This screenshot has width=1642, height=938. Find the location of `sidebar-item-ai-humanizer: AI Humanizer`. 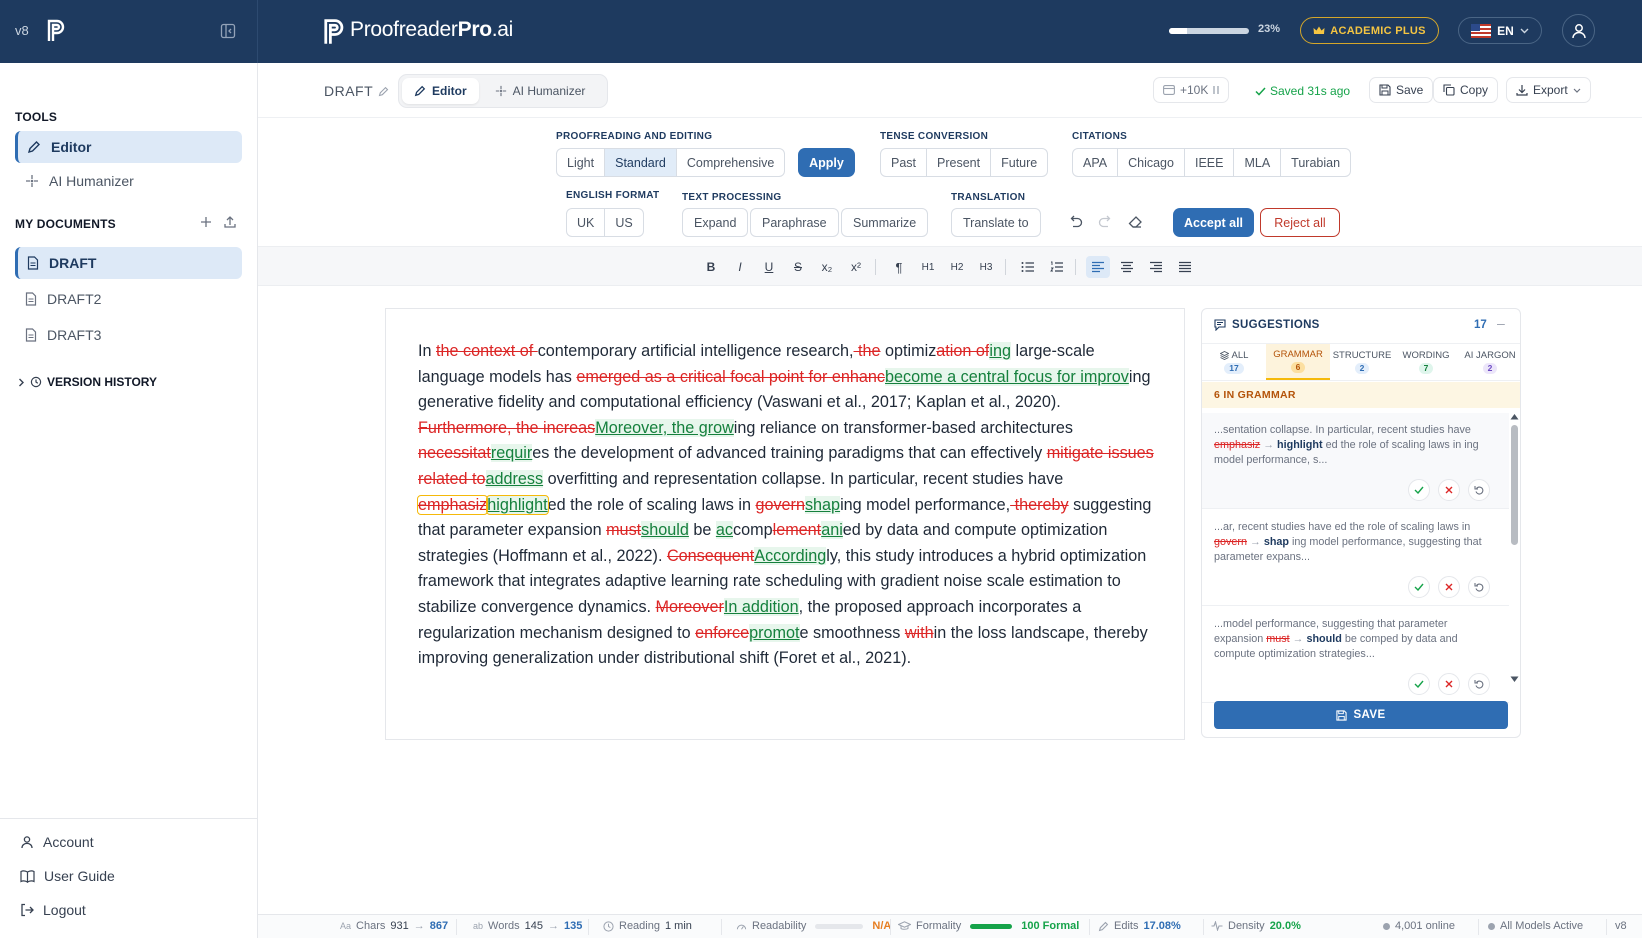

sidebar-item-ai-humanizer: AI Humanizer is located at coordinates (128, 181).